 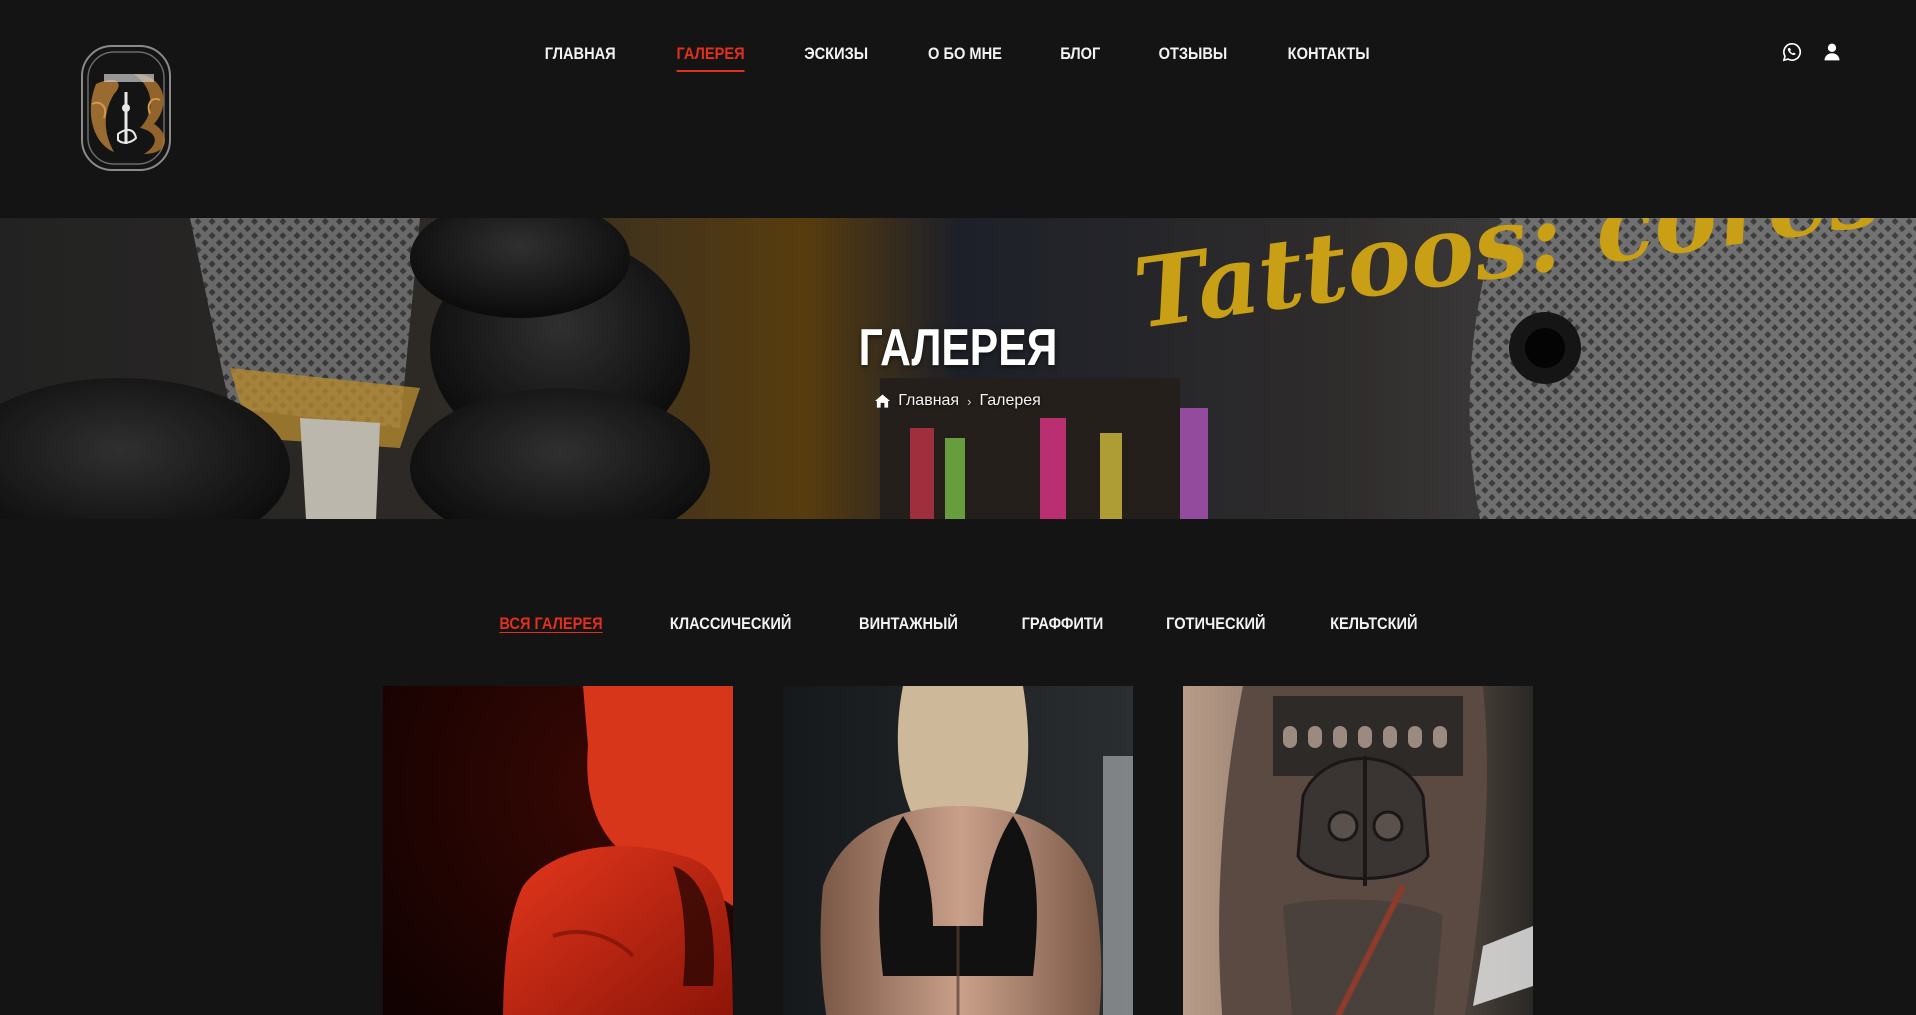 I want to click on filter-tab-graffiti: ГРАФФИТИ, so click(x=1062, y=624).